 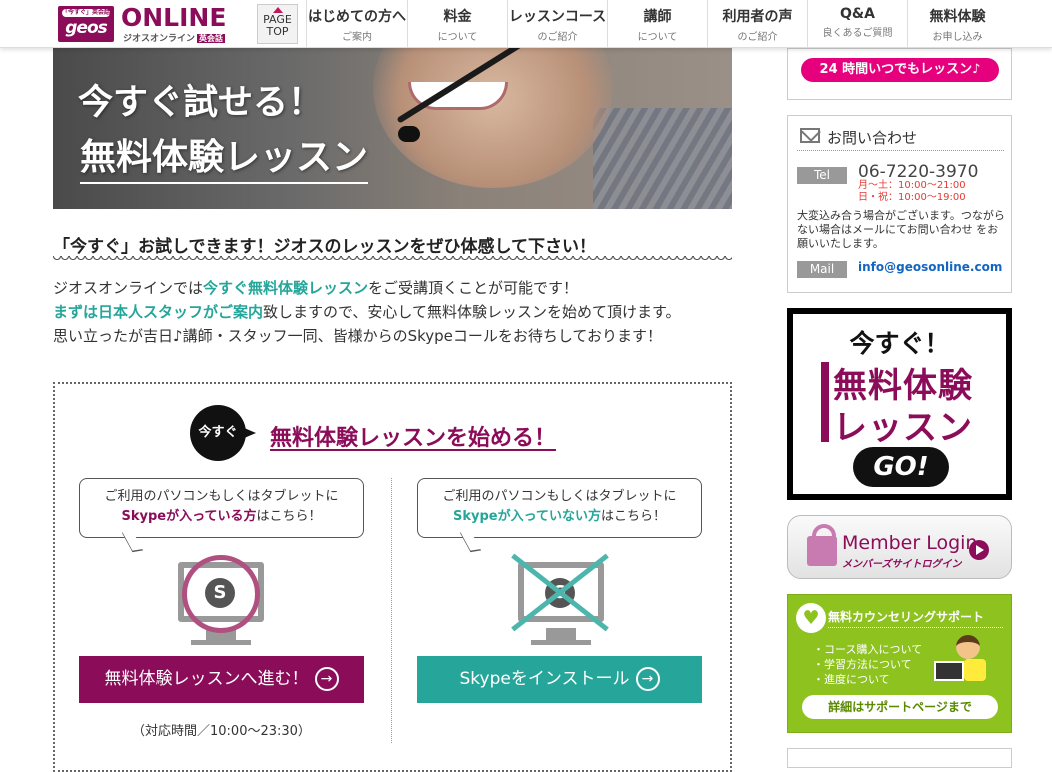 What do you see at coordinates (811, 618) in the screenshot?
I see `heart-icon: ♥` at bounding box center [811, 618].